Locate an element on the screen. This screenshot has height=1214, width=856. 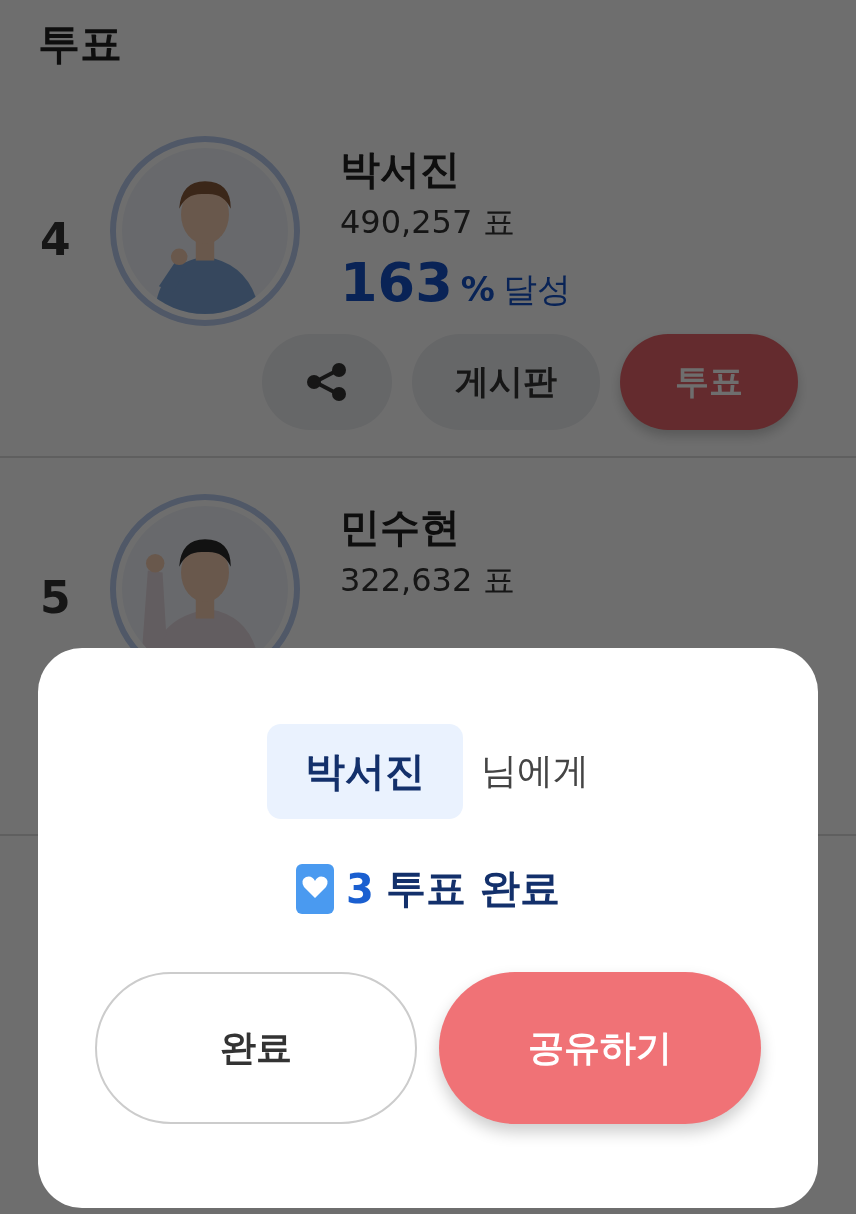
percent-sign: % is located at coordinates (477, 289).